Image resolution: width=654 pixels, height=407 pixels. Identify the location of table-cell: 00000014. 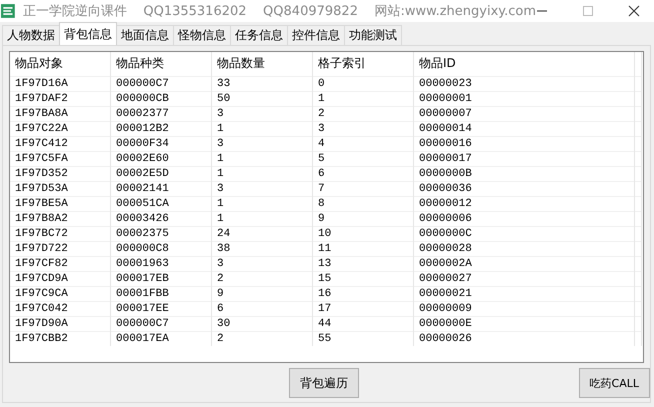
(524, 128).